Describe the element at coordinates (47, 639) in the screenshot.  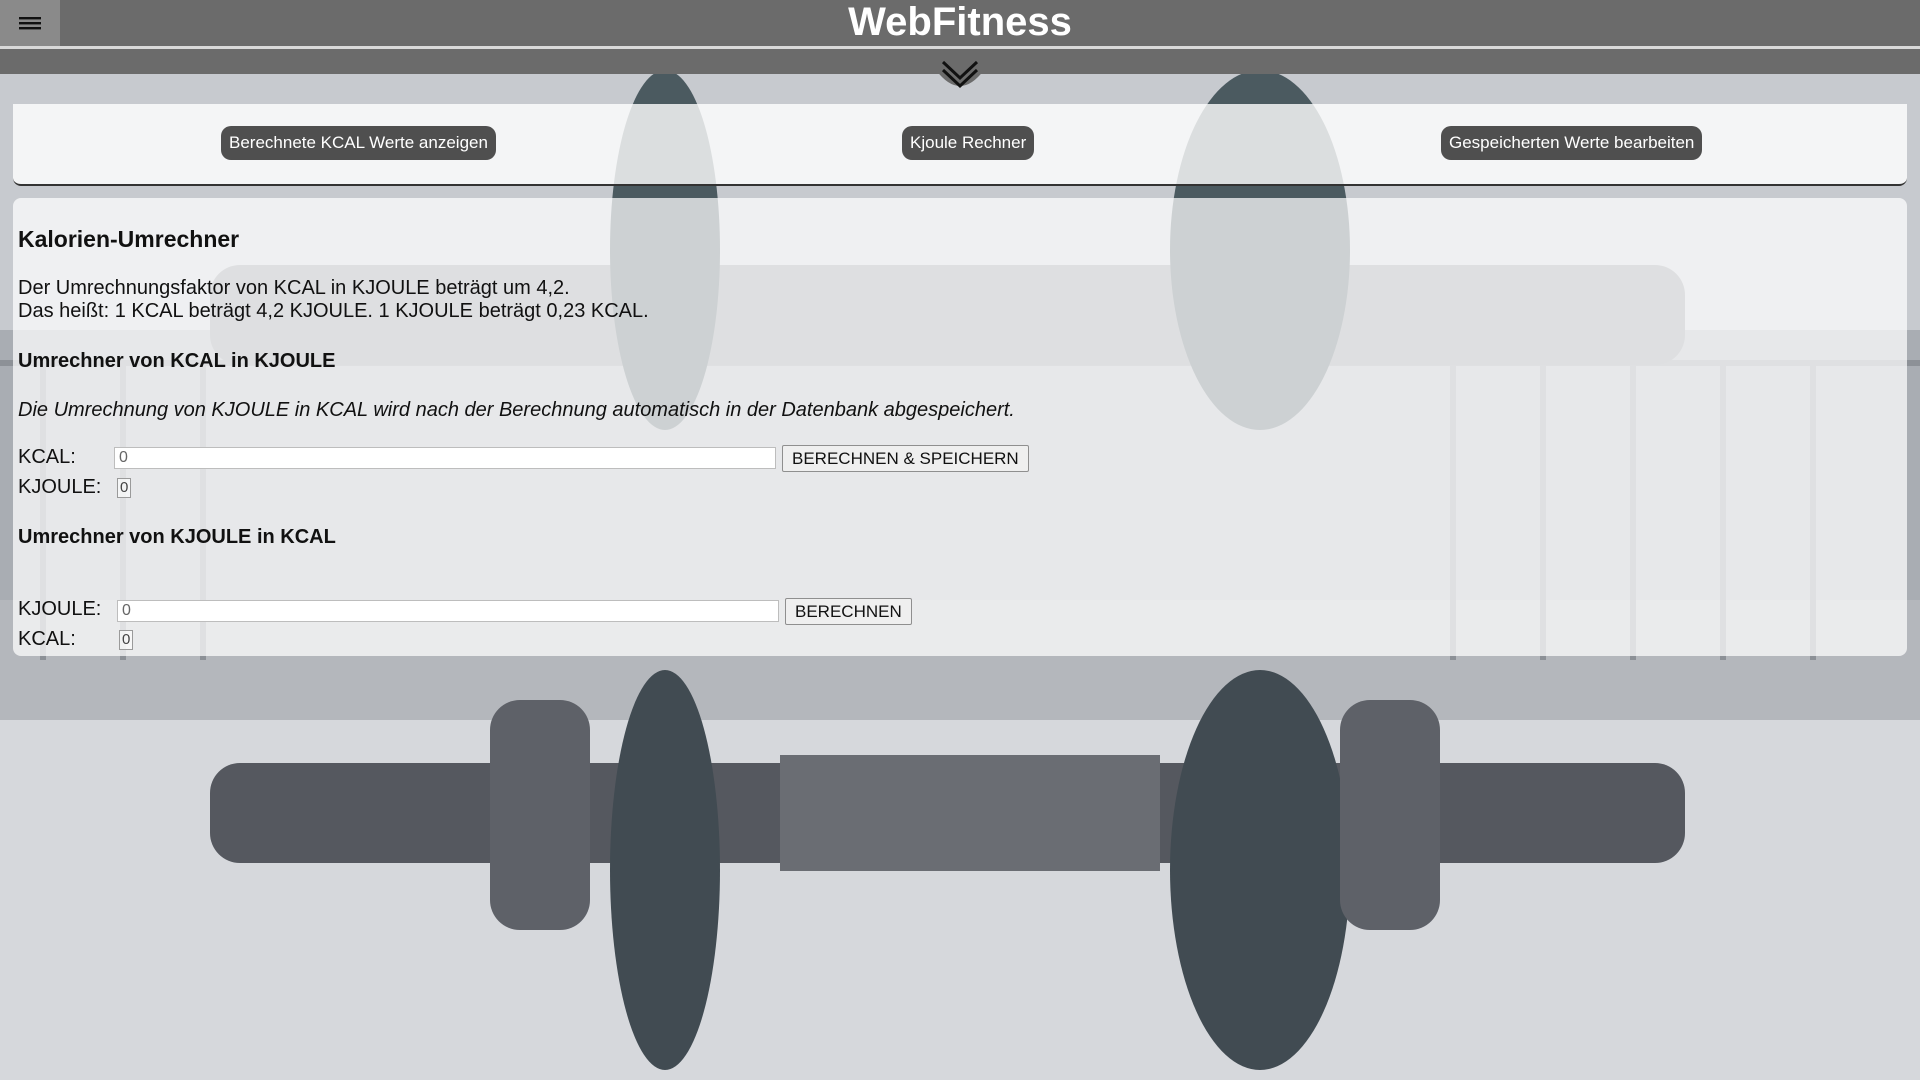
I see `kcal-output-label: KCAL:` at that location.